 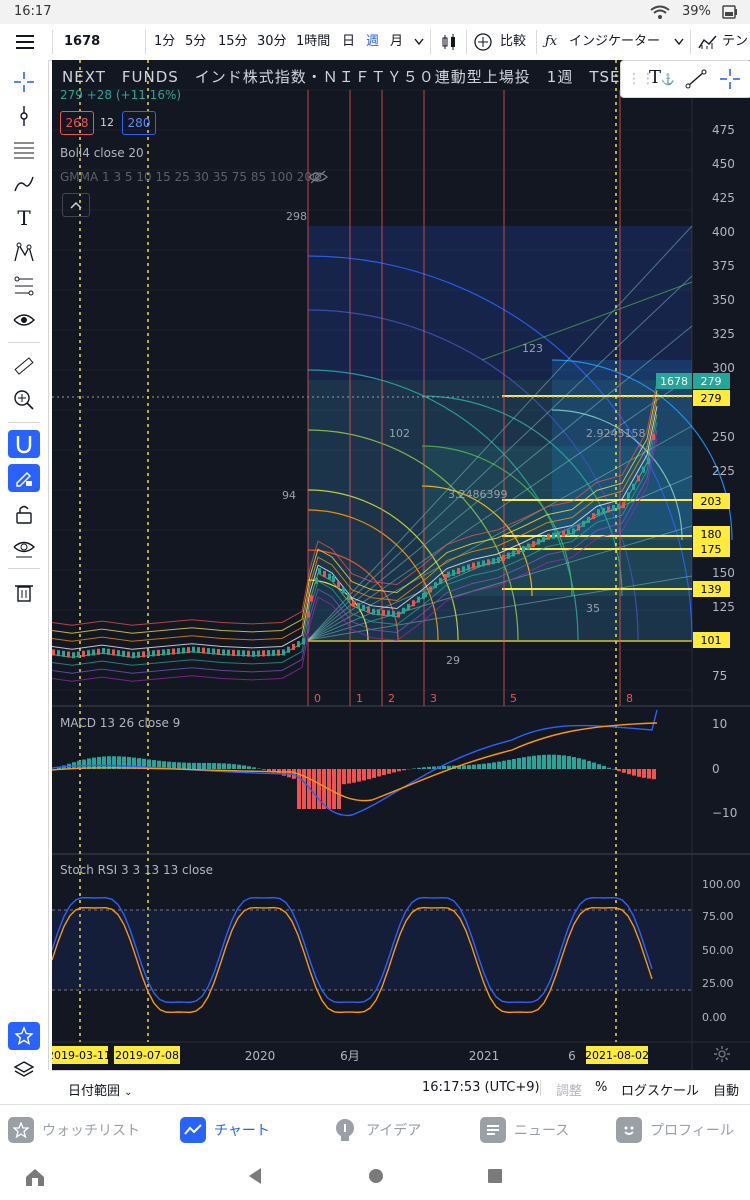 What do you see at coordinates (24, 116) in the screenshot?
I see `trend-line-tool` at bounding box center [24, 116].